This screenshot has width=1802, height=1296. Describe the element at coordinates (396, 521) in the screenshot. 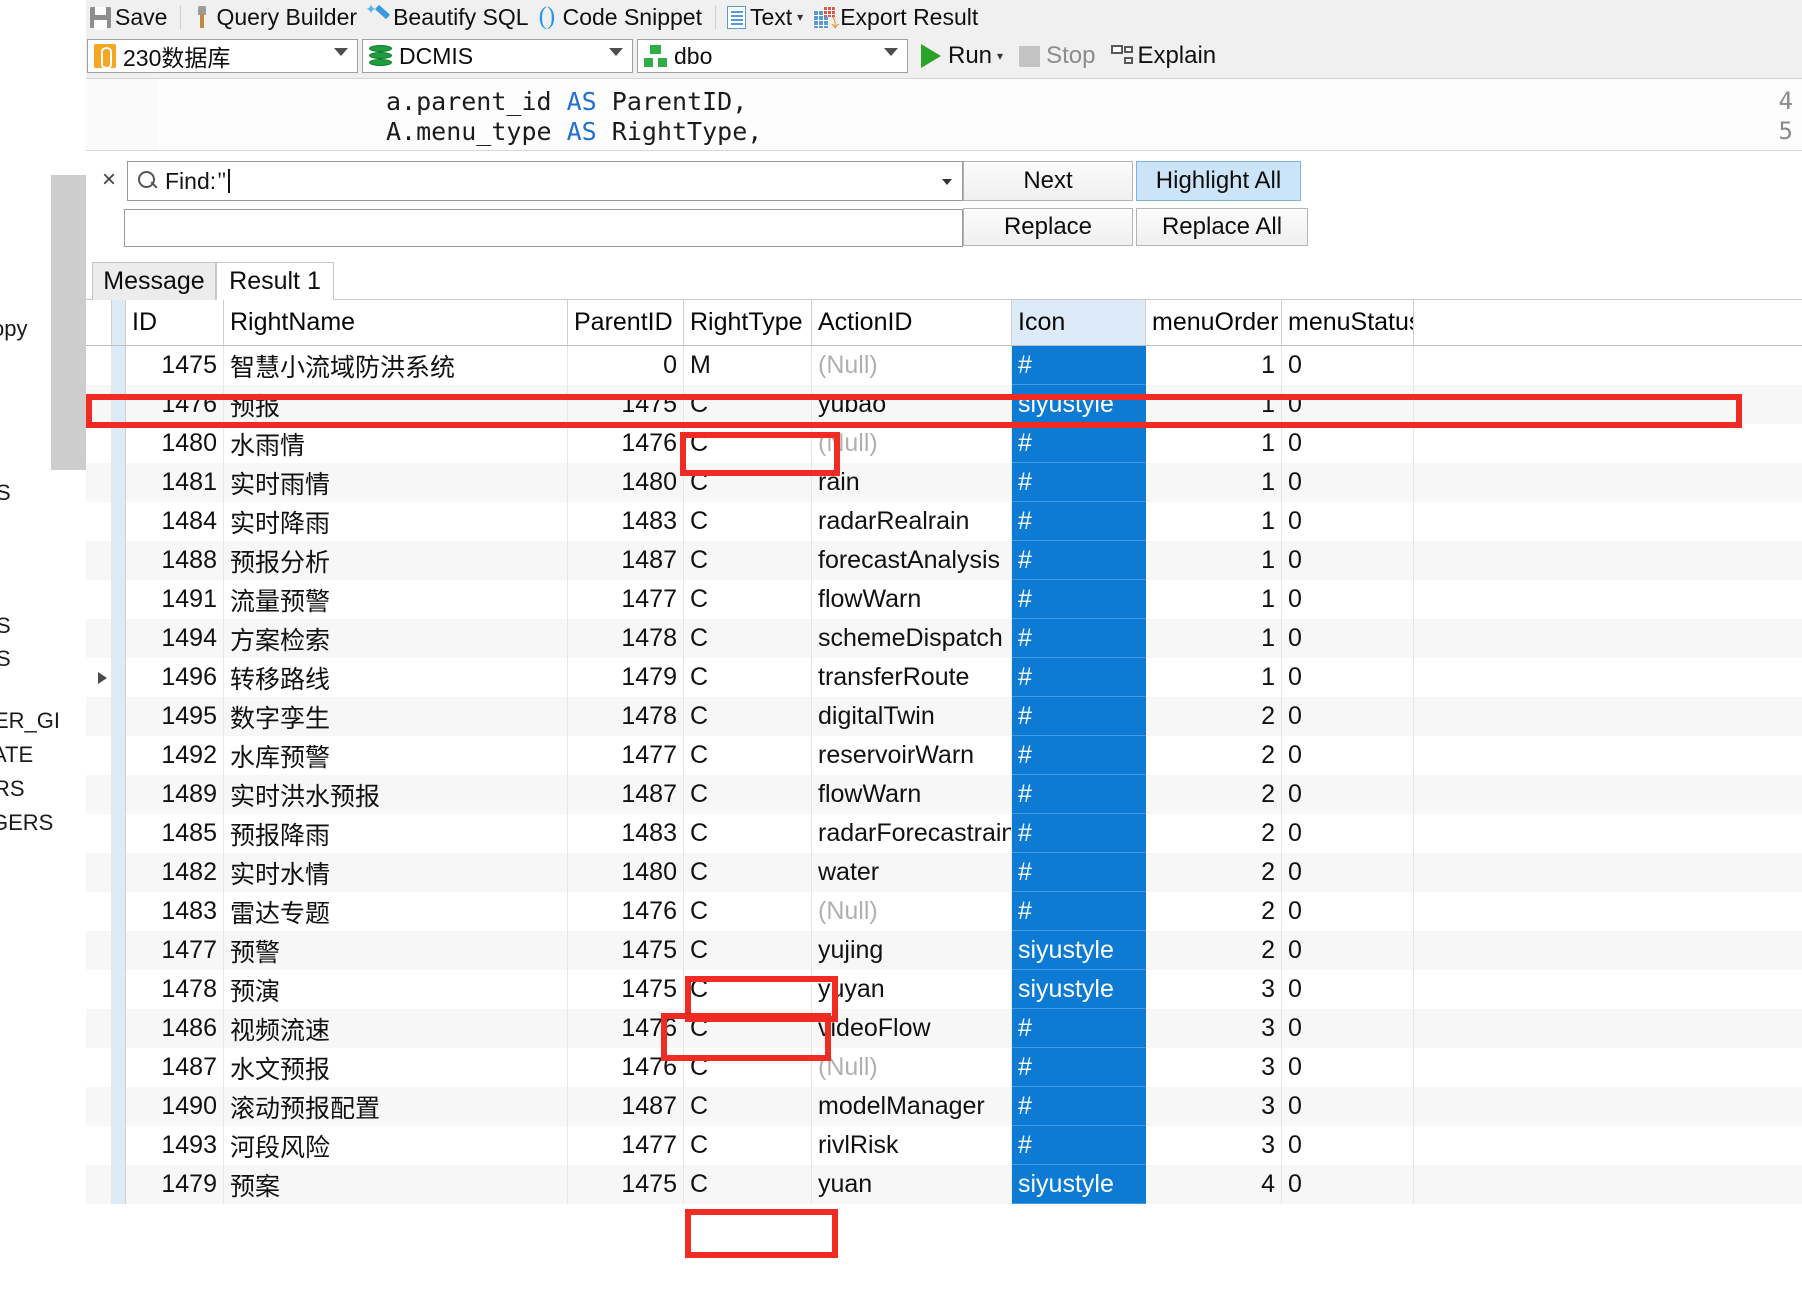

I see `cell-rightname: 实时降雨` at that location.